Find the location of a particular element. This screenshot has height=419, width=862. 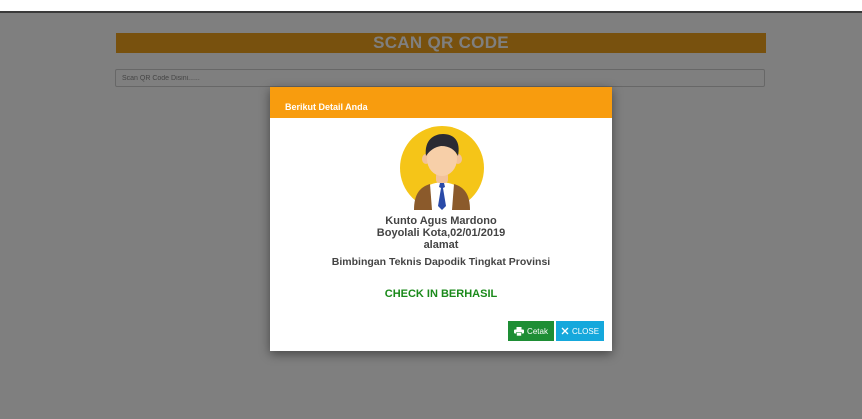

close-button-label: CLOSE is located at coordinates (585, 331).